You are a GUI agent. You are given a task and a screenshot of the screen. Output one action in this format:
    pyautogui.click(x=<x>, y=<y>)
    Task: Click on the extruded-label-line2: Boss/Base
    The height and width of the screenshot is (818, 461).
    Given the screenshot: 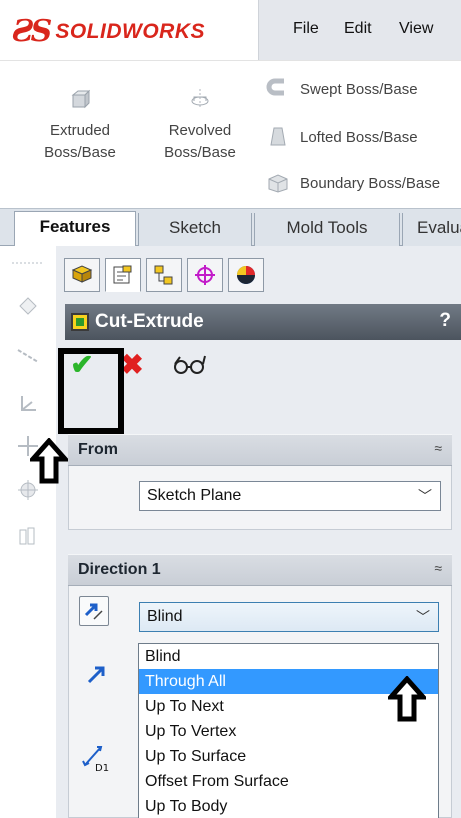 What is the action you would take?
    pyautogui.click(x=80, y=152)
    